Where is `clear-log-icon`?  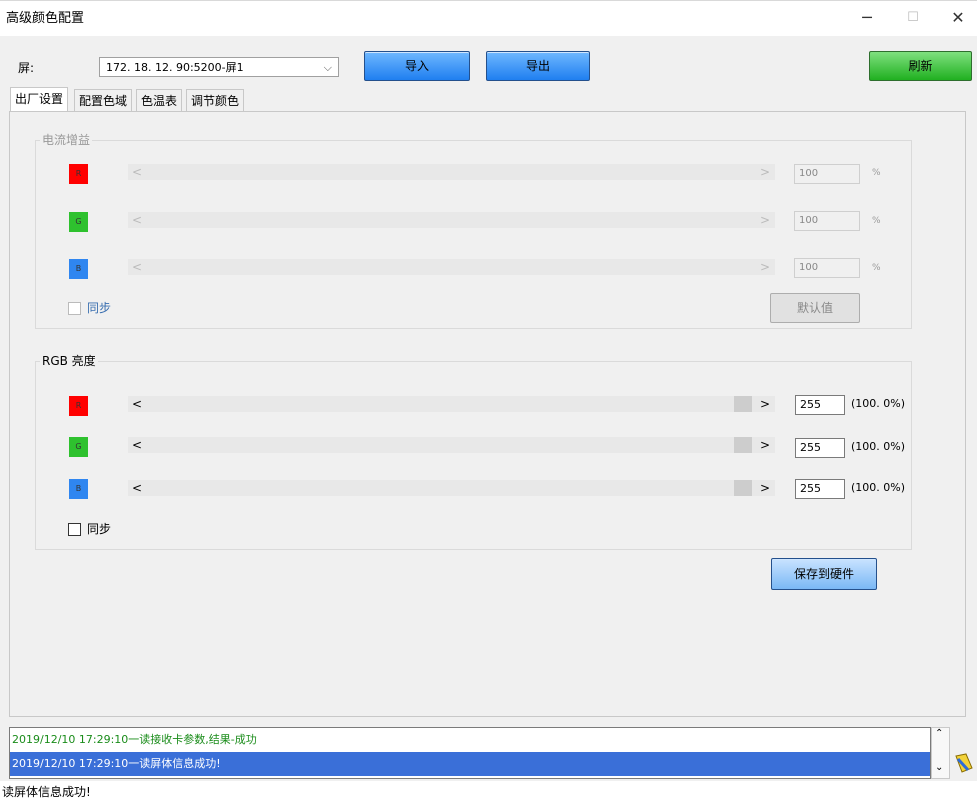 clear-log-icon is located at coordinates (964, 763).